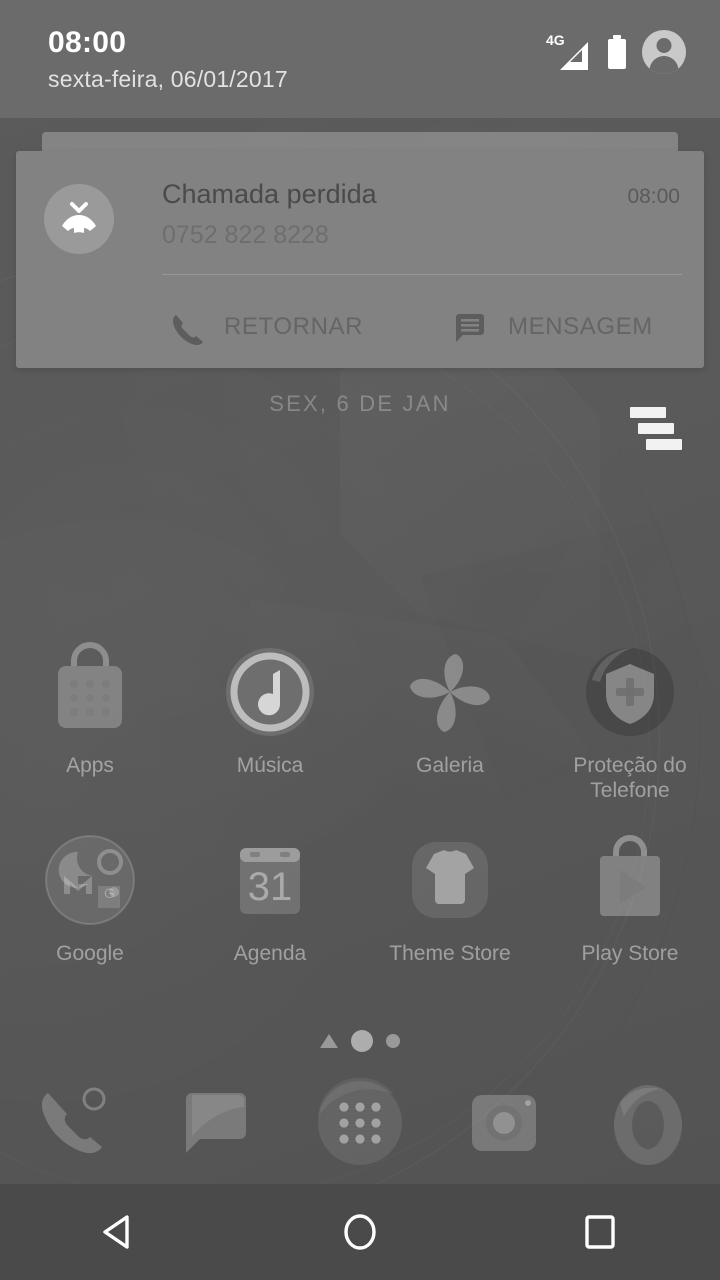  What do you see at coordinates (186, 327) in the screenshot?
I see `phone-icon` at bounding box center [186, 327].